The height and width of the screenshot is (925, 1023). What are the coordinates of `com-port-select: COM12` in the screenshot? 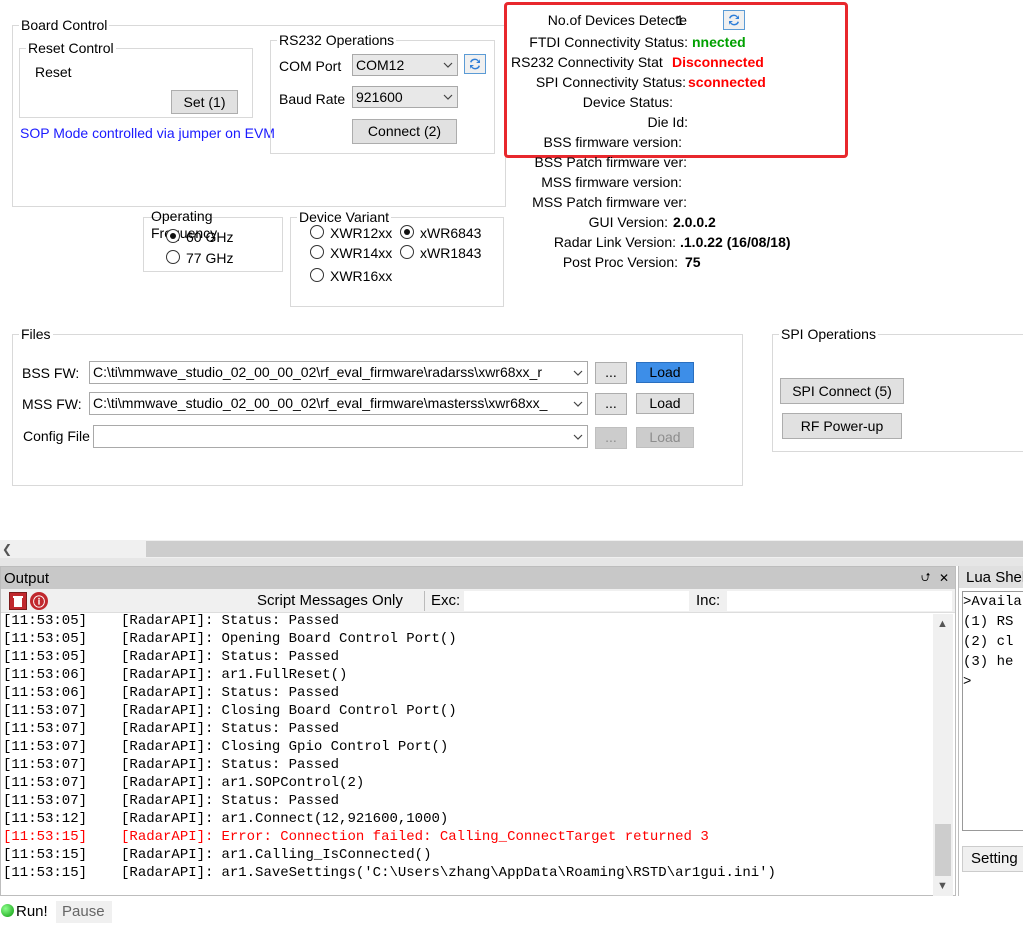 It's located at (405, 65).